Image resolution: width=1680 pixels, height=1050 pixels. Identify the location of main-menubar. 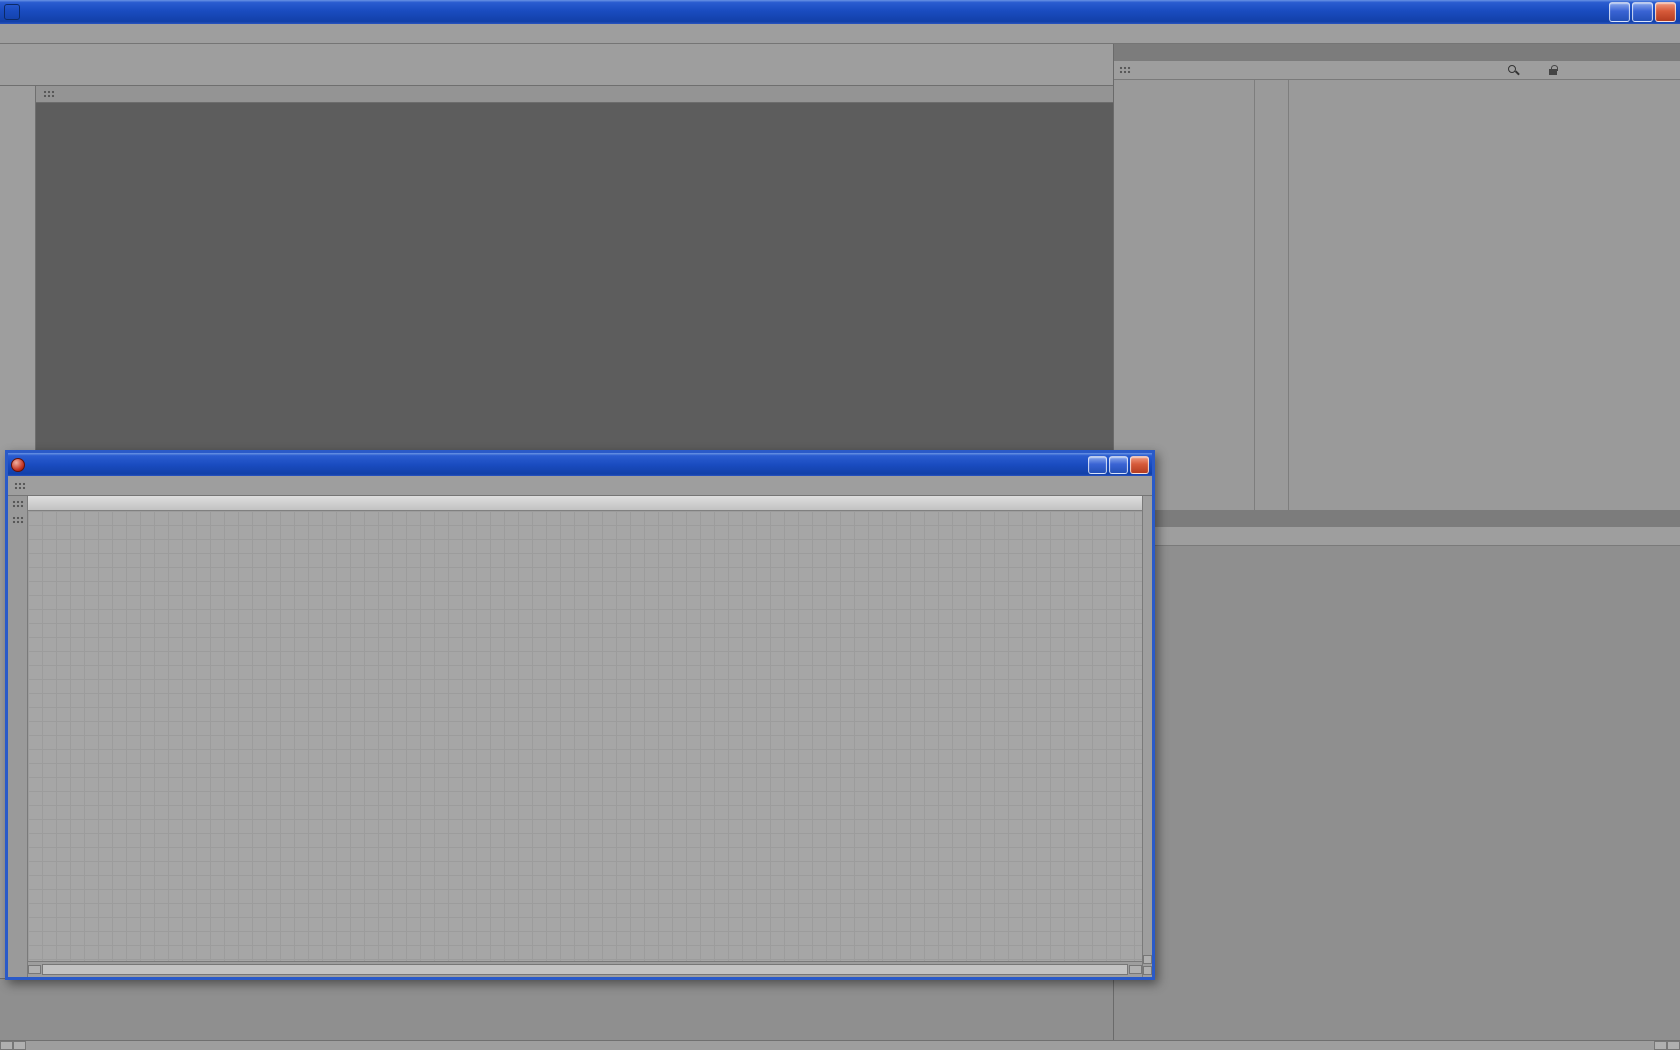
(840, 34).